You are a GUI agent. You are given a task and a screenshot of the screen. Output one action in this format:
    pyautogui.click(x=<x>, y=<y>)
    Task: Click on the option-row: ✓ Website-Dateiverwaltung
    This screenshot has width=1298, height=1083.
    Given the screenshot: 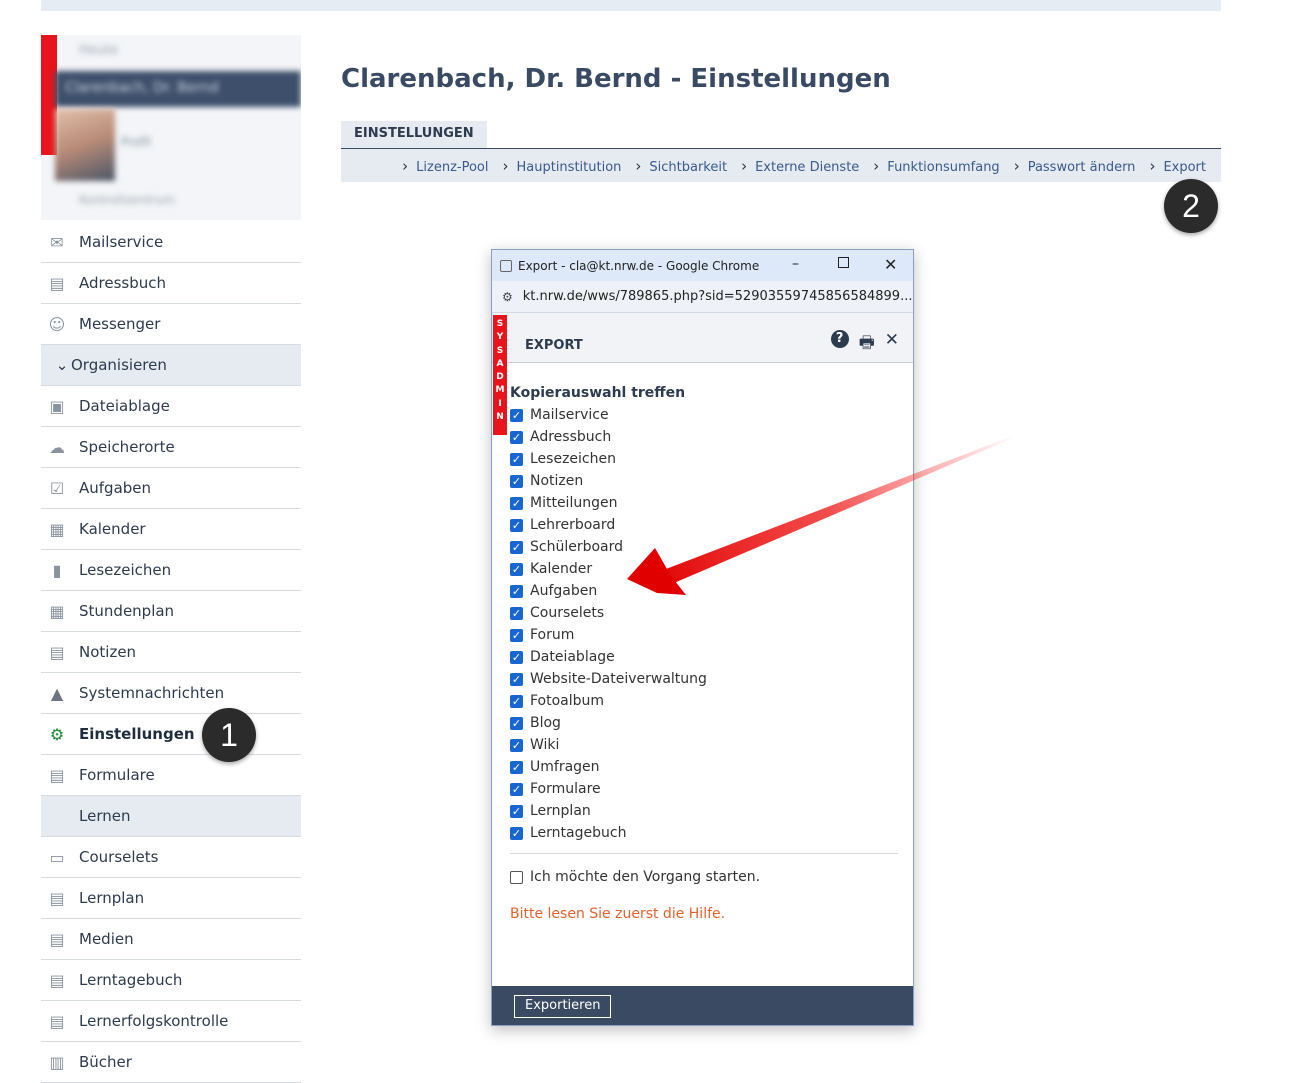 What is the action you would take?
    pyautogui.click(x=705, y=679)
    